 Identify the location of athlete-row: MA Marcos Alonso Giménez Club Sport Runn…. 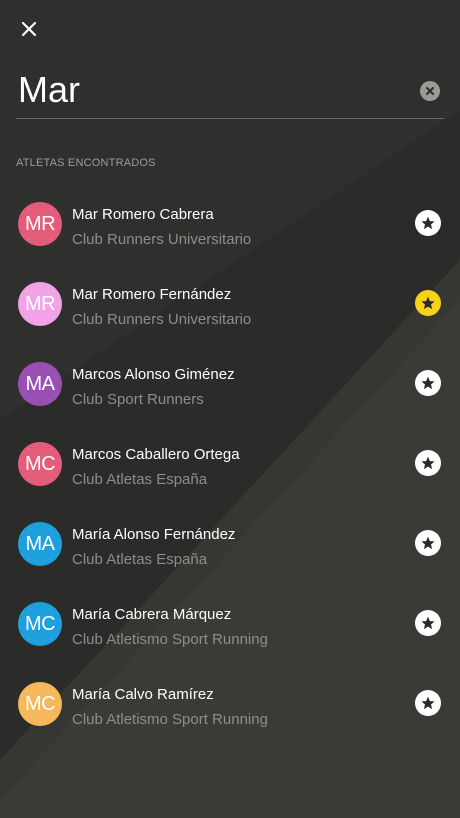
(230, 385).